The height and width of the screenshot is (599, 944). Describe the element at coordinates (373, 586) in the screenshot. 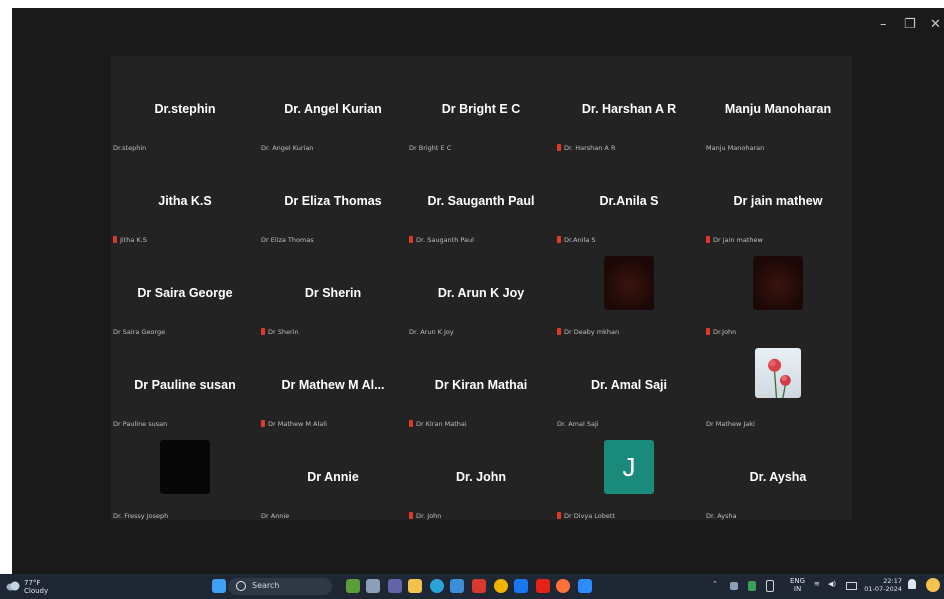

I see `task-view-icon` at that location.